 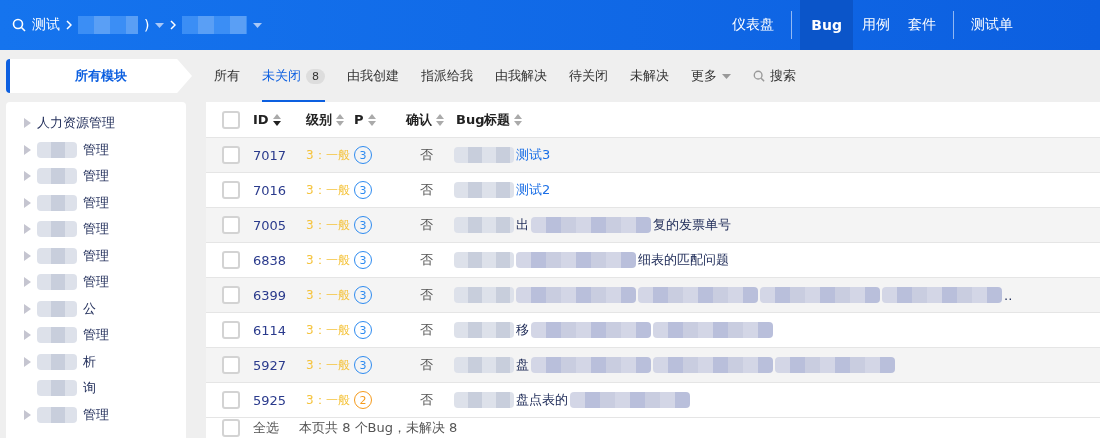 I want to click on filter-tab: 未解决, so click(x=649, y=76).